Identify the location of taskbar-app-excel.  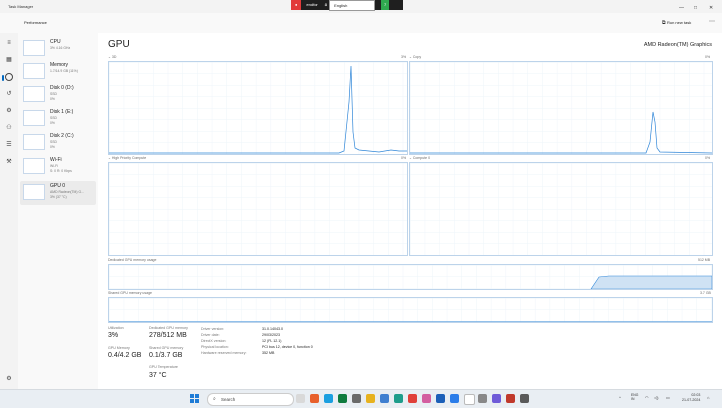
(342, 398).